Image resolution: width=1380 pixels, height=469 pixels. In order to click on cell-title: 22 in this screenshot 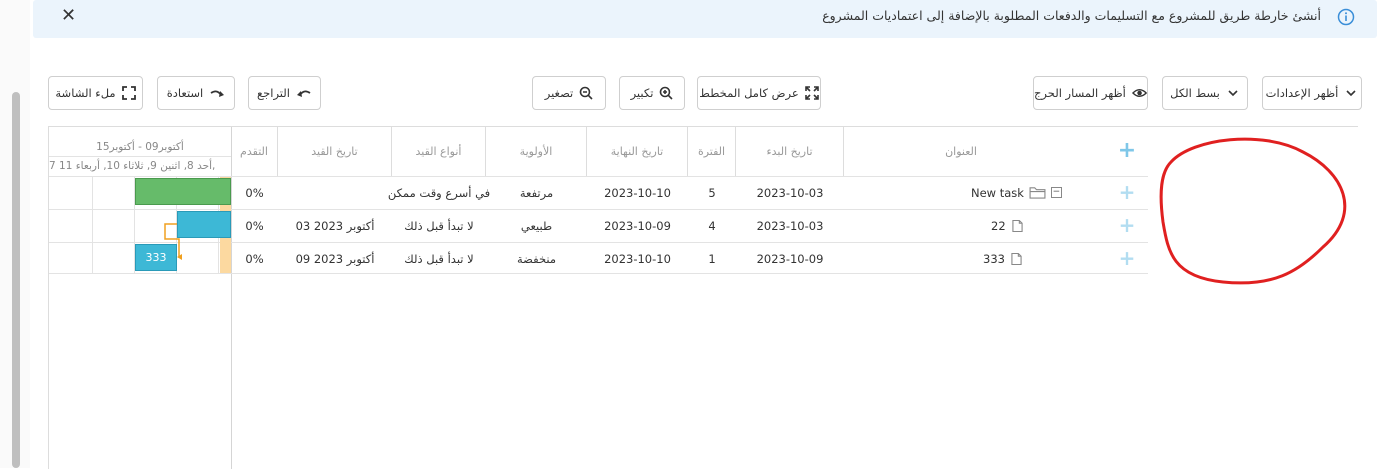, I will do `click(1031, 225)`.